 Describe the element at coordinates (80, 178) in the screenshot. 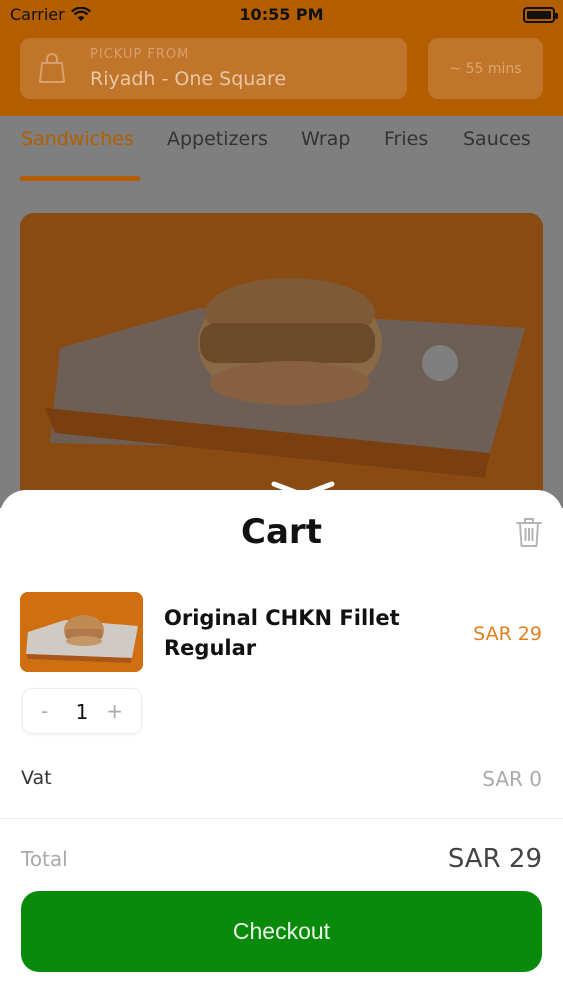

I see `active-tab-indicator` at that location.